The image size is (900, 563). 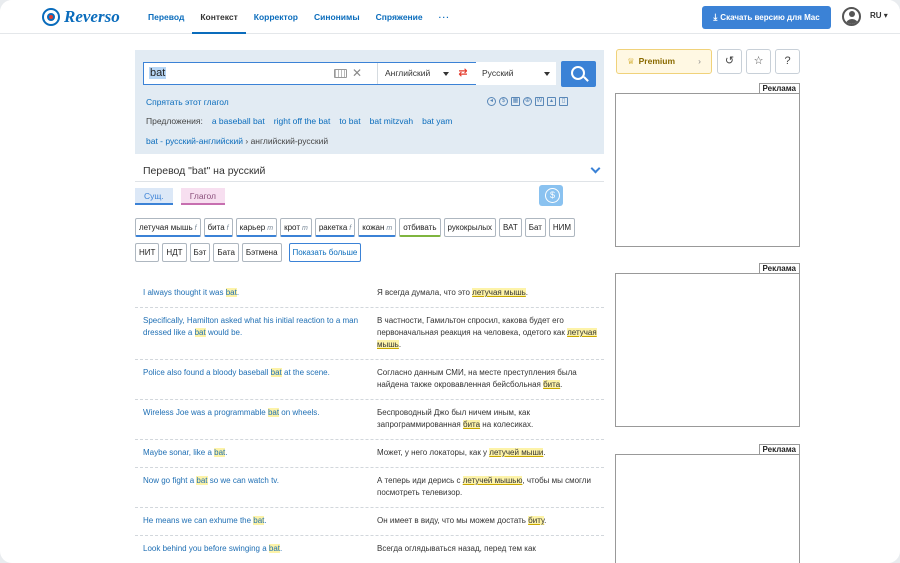 I want to click on crown-icon: ♕, so click(x=631, y=61).